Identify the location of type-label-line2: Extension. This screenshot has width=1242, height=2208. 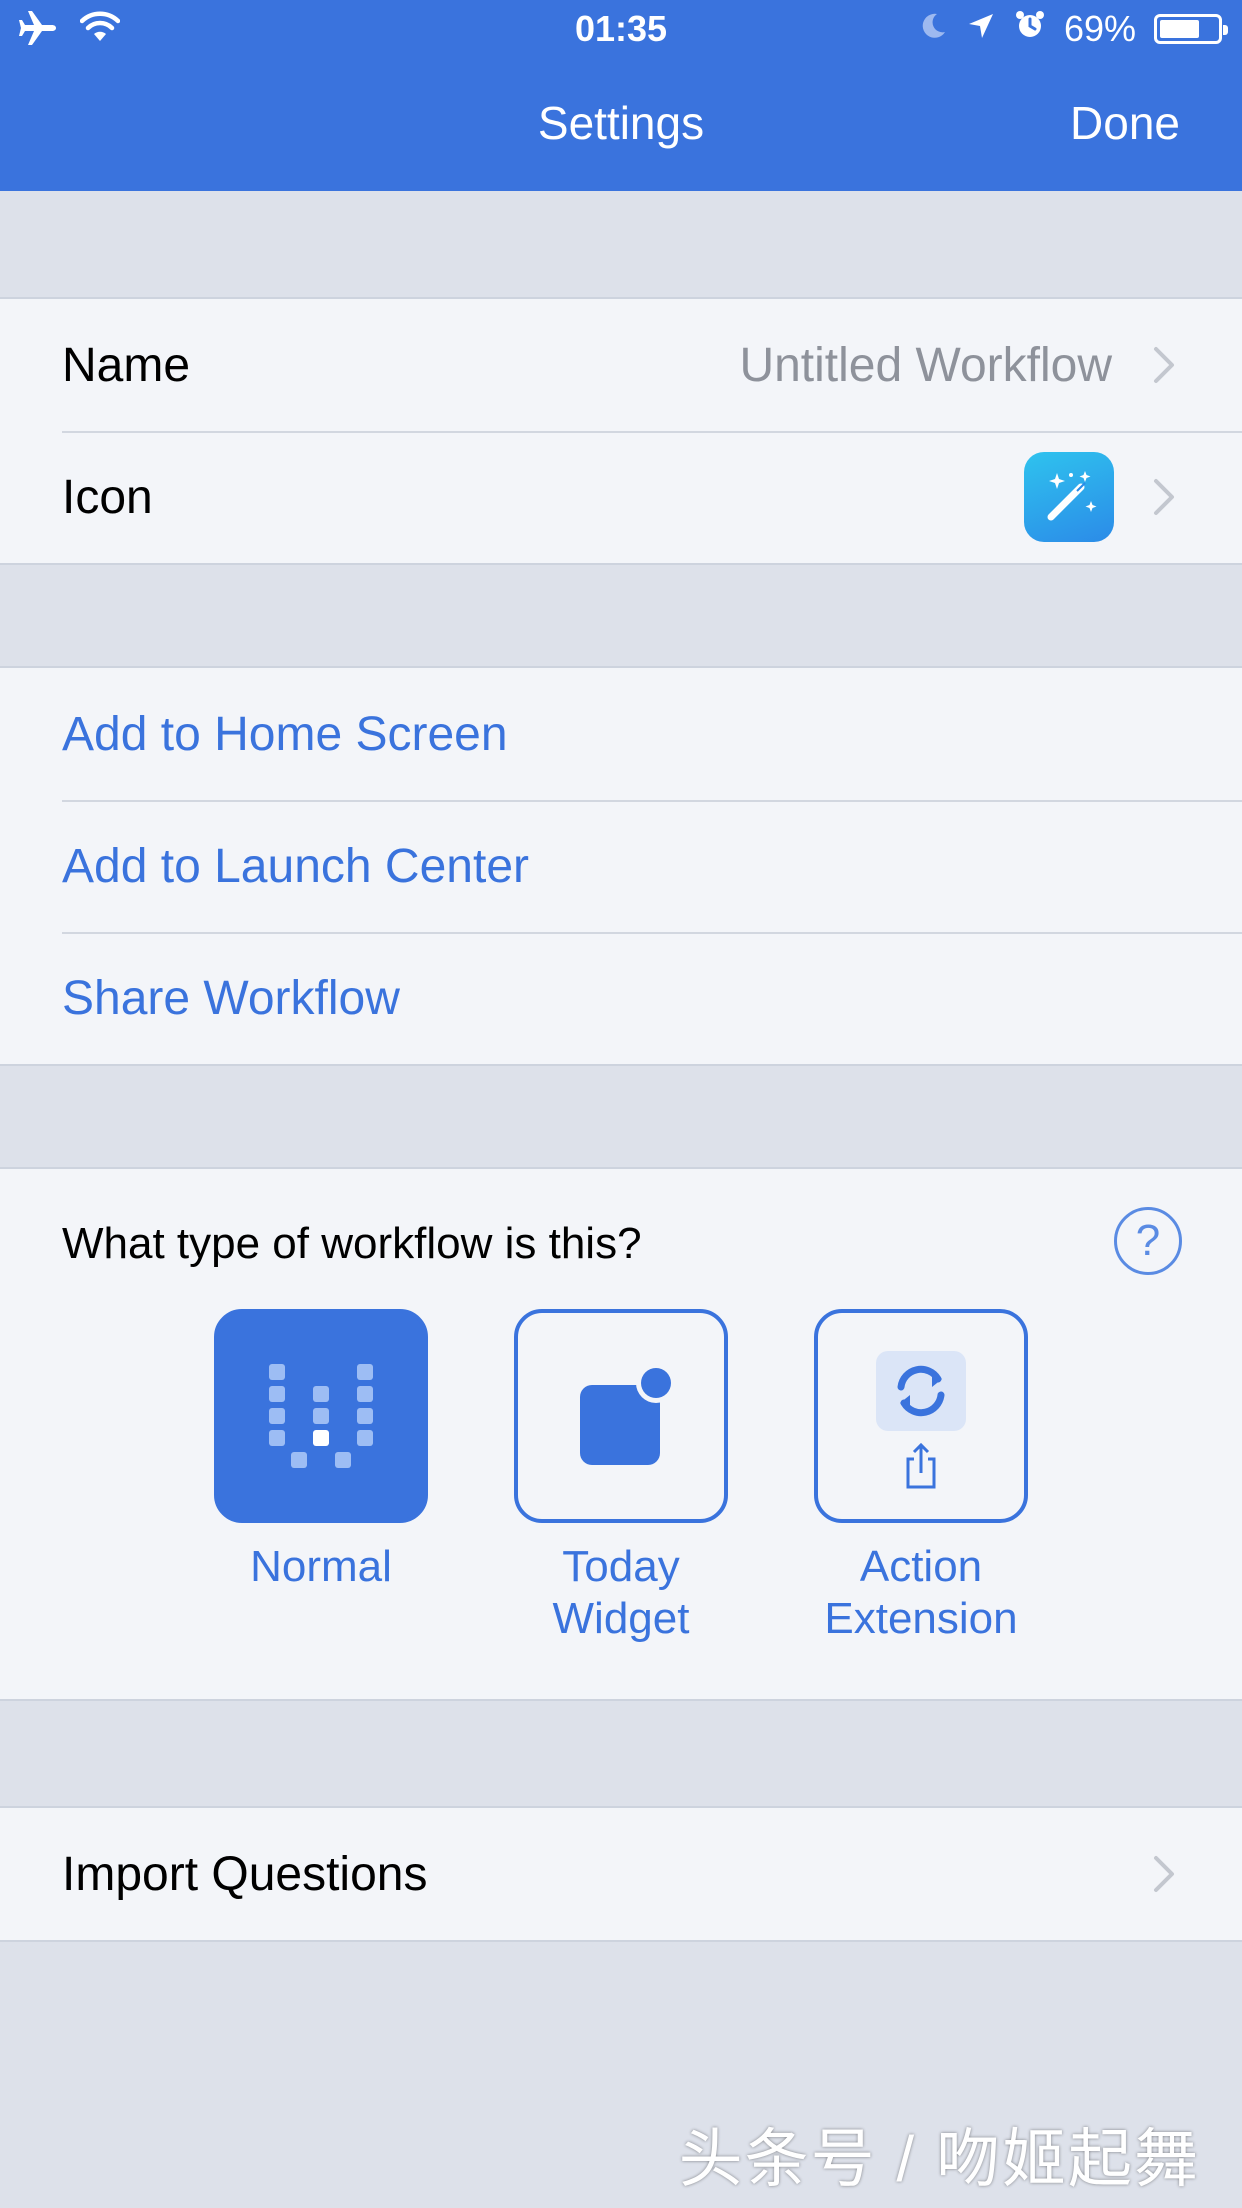
(921, 1618).